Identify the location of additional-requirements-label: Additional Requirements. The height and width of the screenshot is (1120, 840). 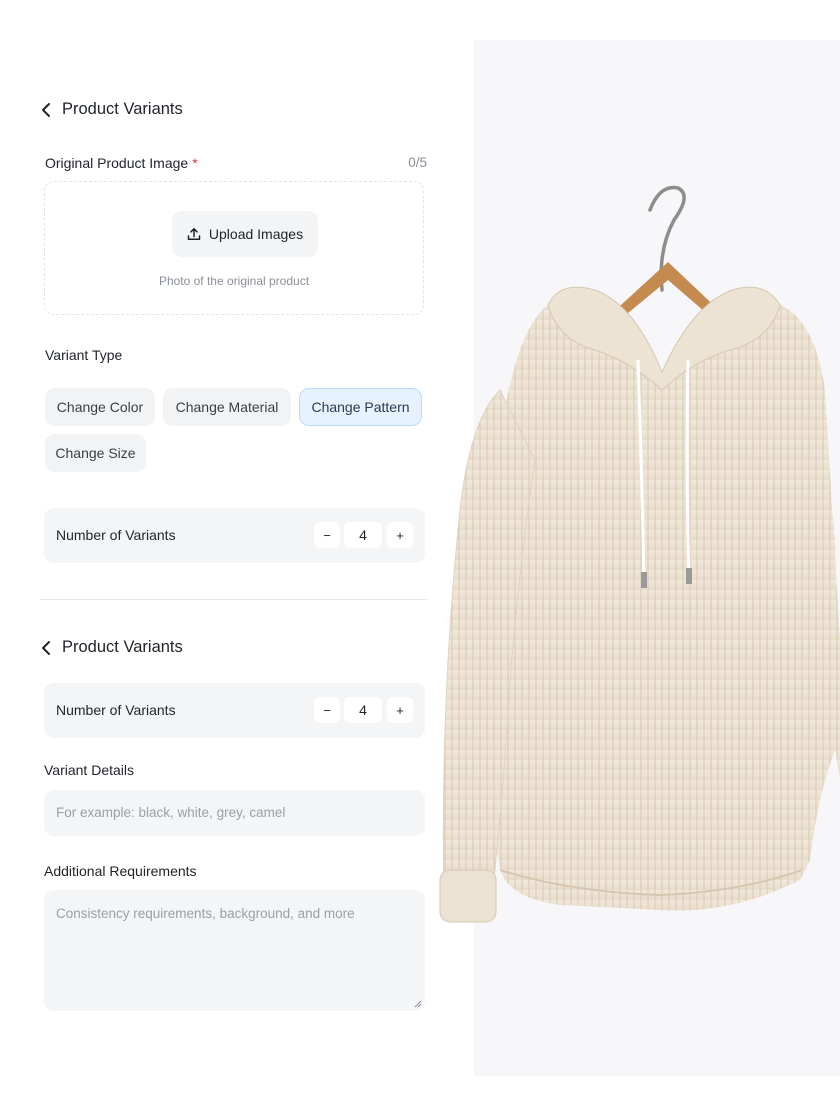
(120, 871).